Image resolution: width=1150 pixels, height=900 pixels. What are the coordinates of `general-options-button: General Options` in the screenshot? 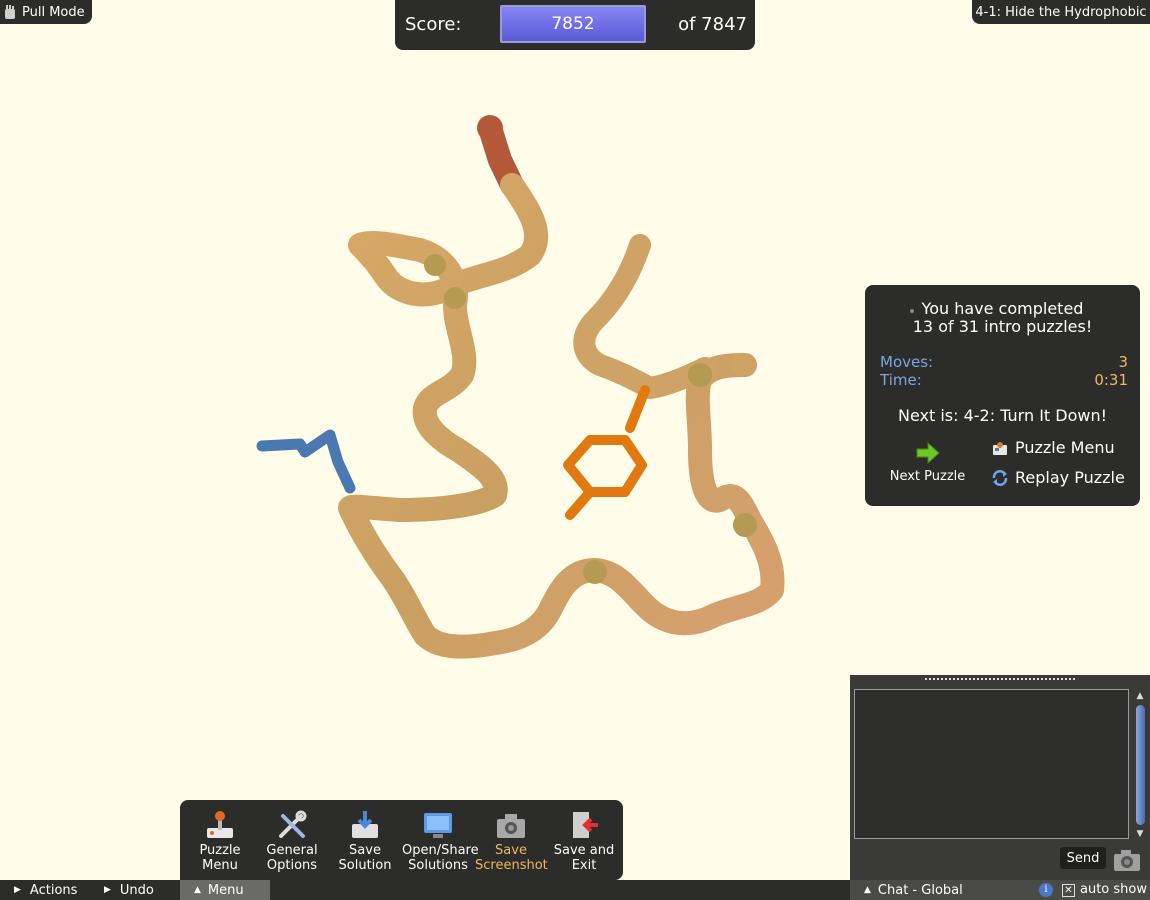 It's located at (292, 840).